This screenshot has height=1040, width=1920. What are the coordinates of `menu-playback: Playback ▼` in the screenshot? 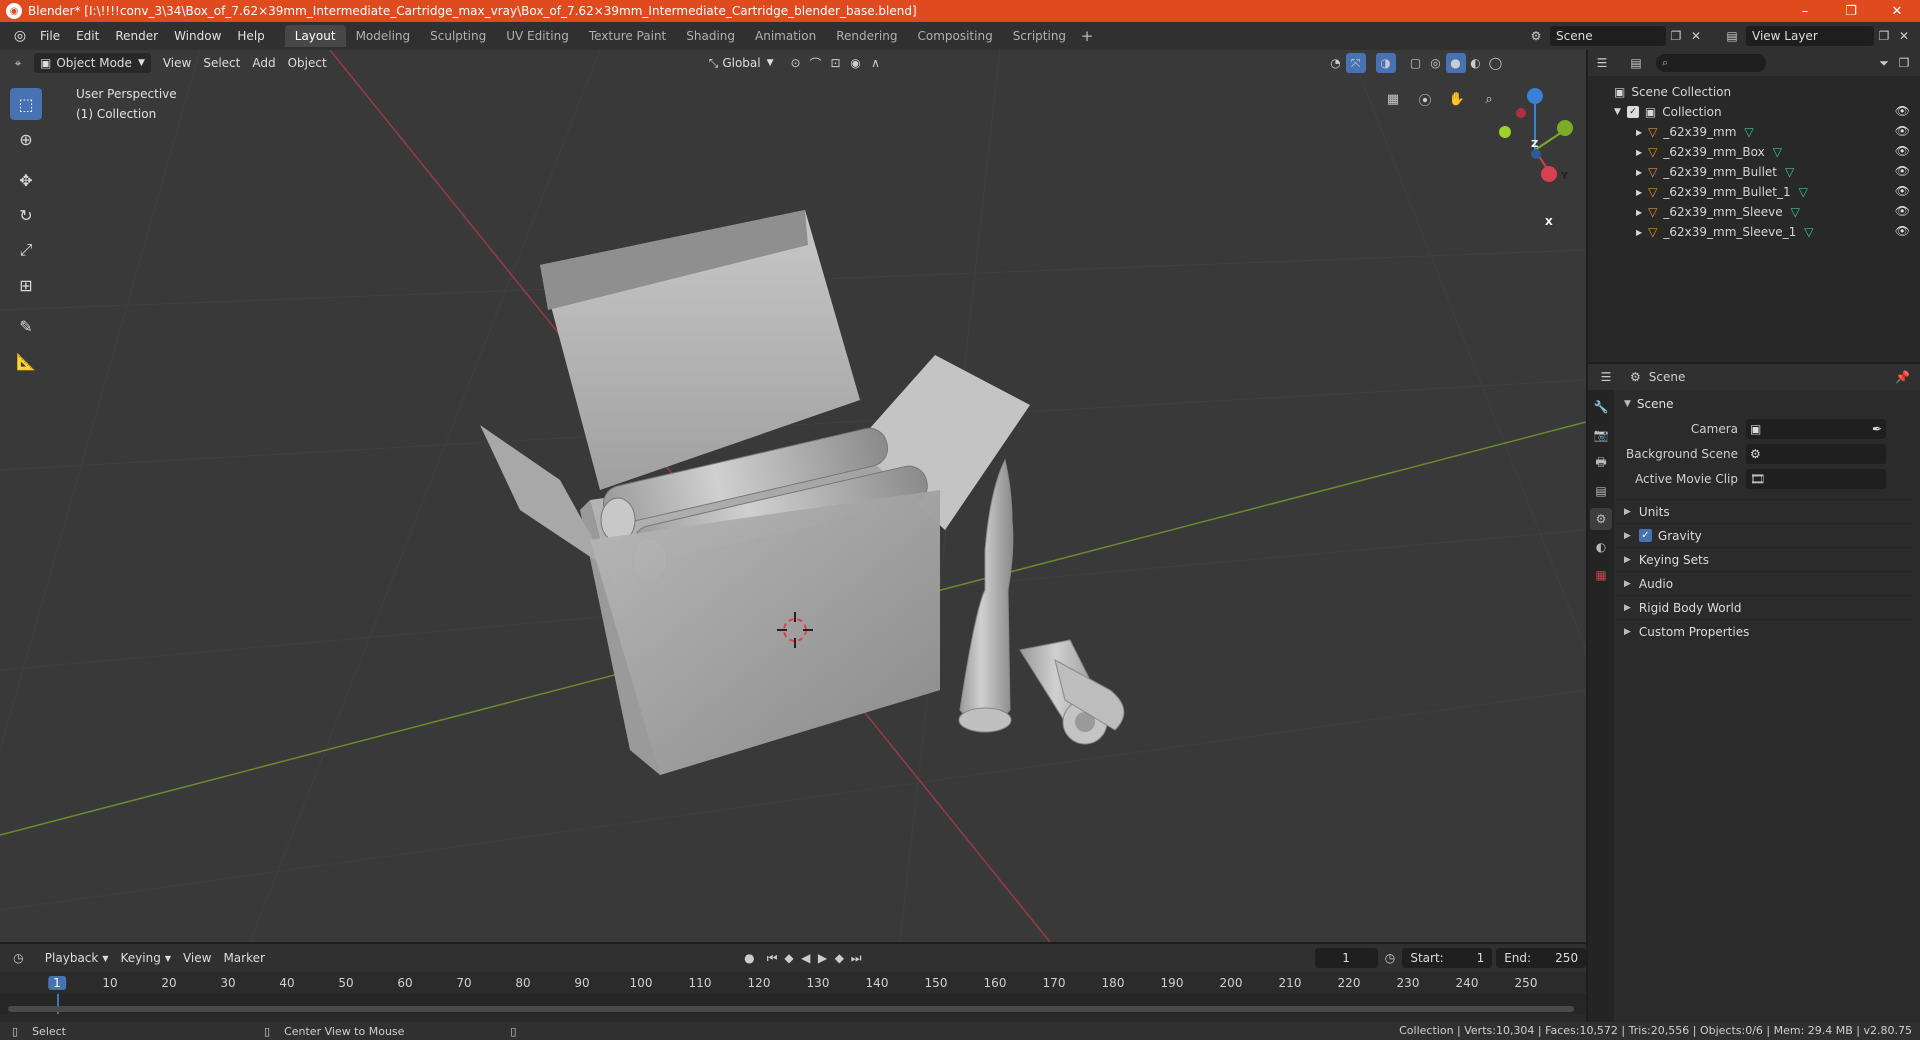 It's located at (77, 958).